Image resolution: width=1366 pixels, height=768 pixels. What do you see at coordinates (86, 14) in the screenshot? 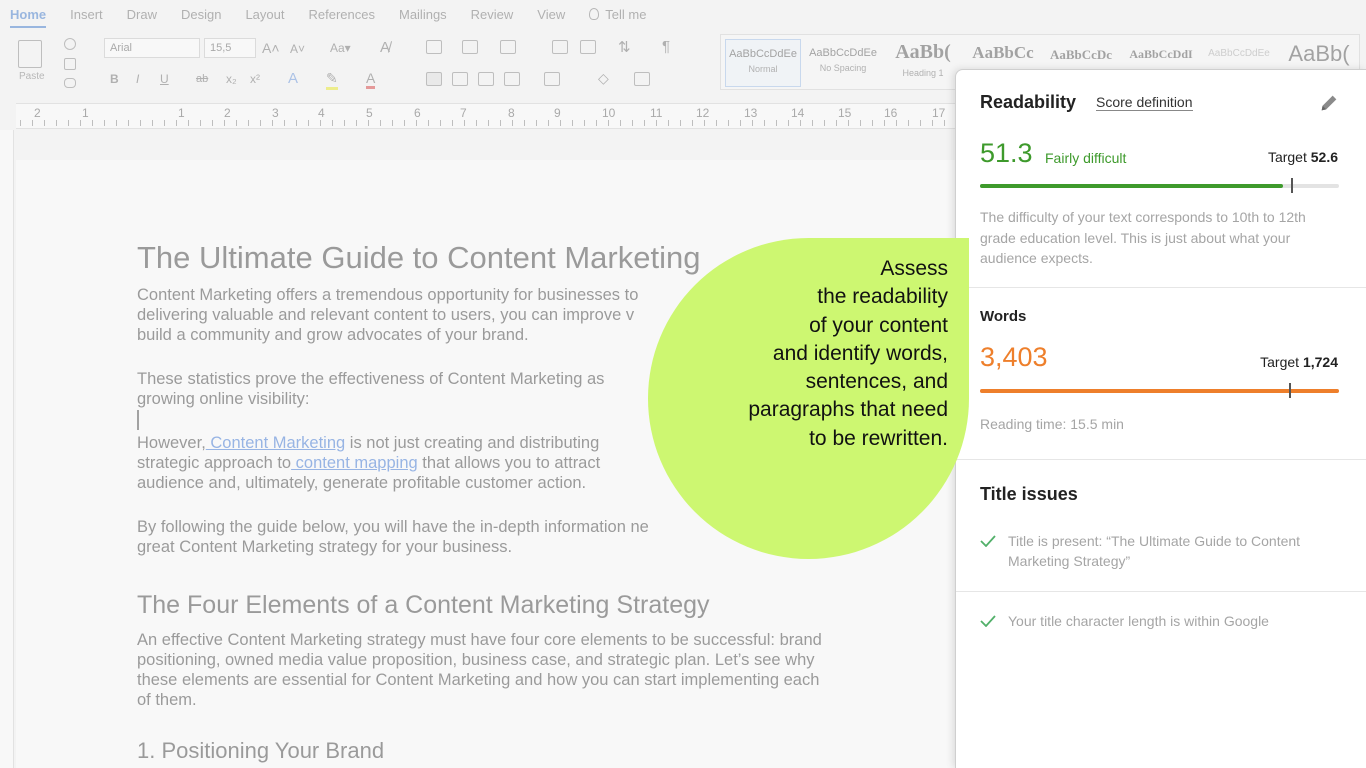
I see `tab-insert: Insert` at bounding box center [86, 14].